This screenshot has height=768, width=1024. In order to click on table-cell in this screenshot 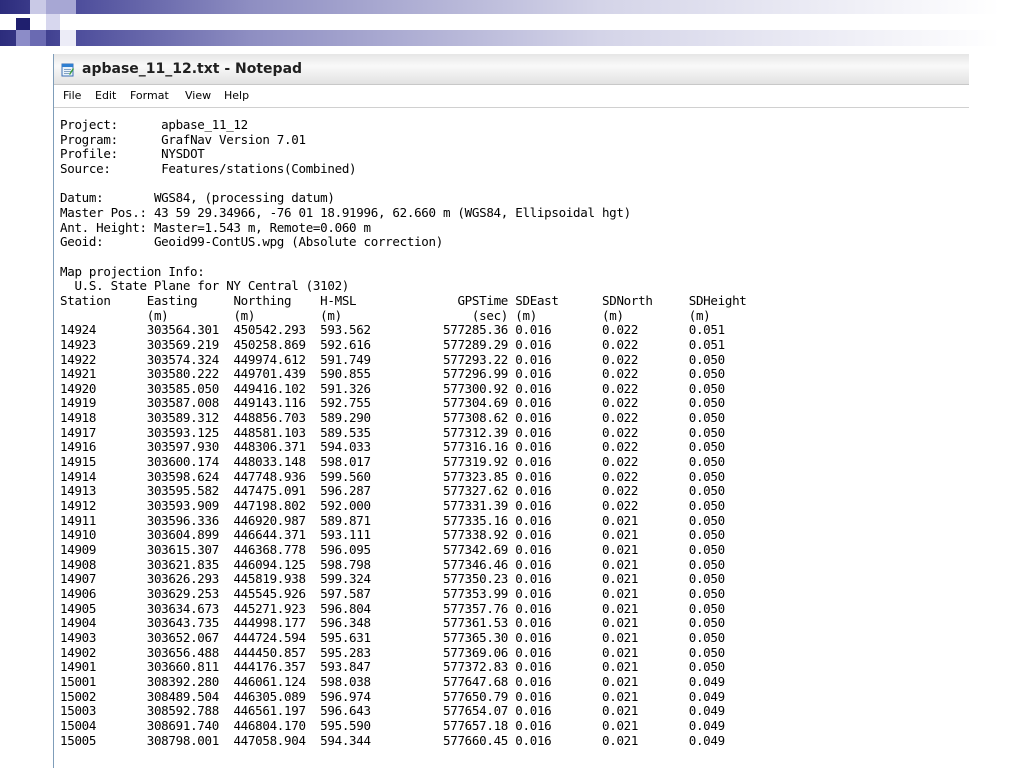, I will do `click(96, 315)`.